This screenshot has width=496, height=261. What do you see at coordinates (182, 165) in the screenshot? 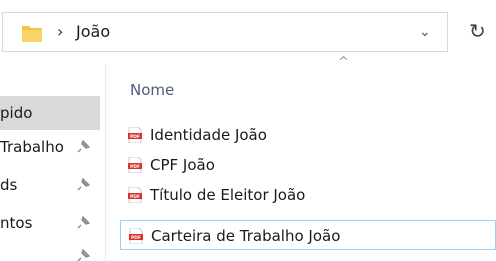
I see `file-name: CPF João` at bounding box center [182, 165].